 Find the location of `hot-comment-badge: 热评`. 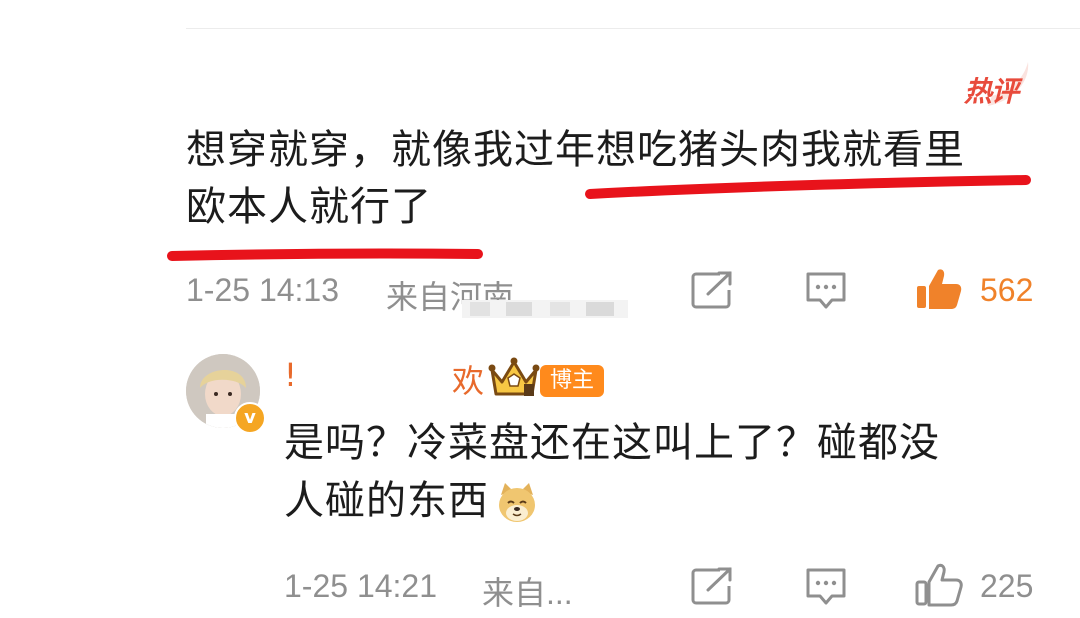

hot-comment-badge: 热评 is located at coordinates (996, 84).